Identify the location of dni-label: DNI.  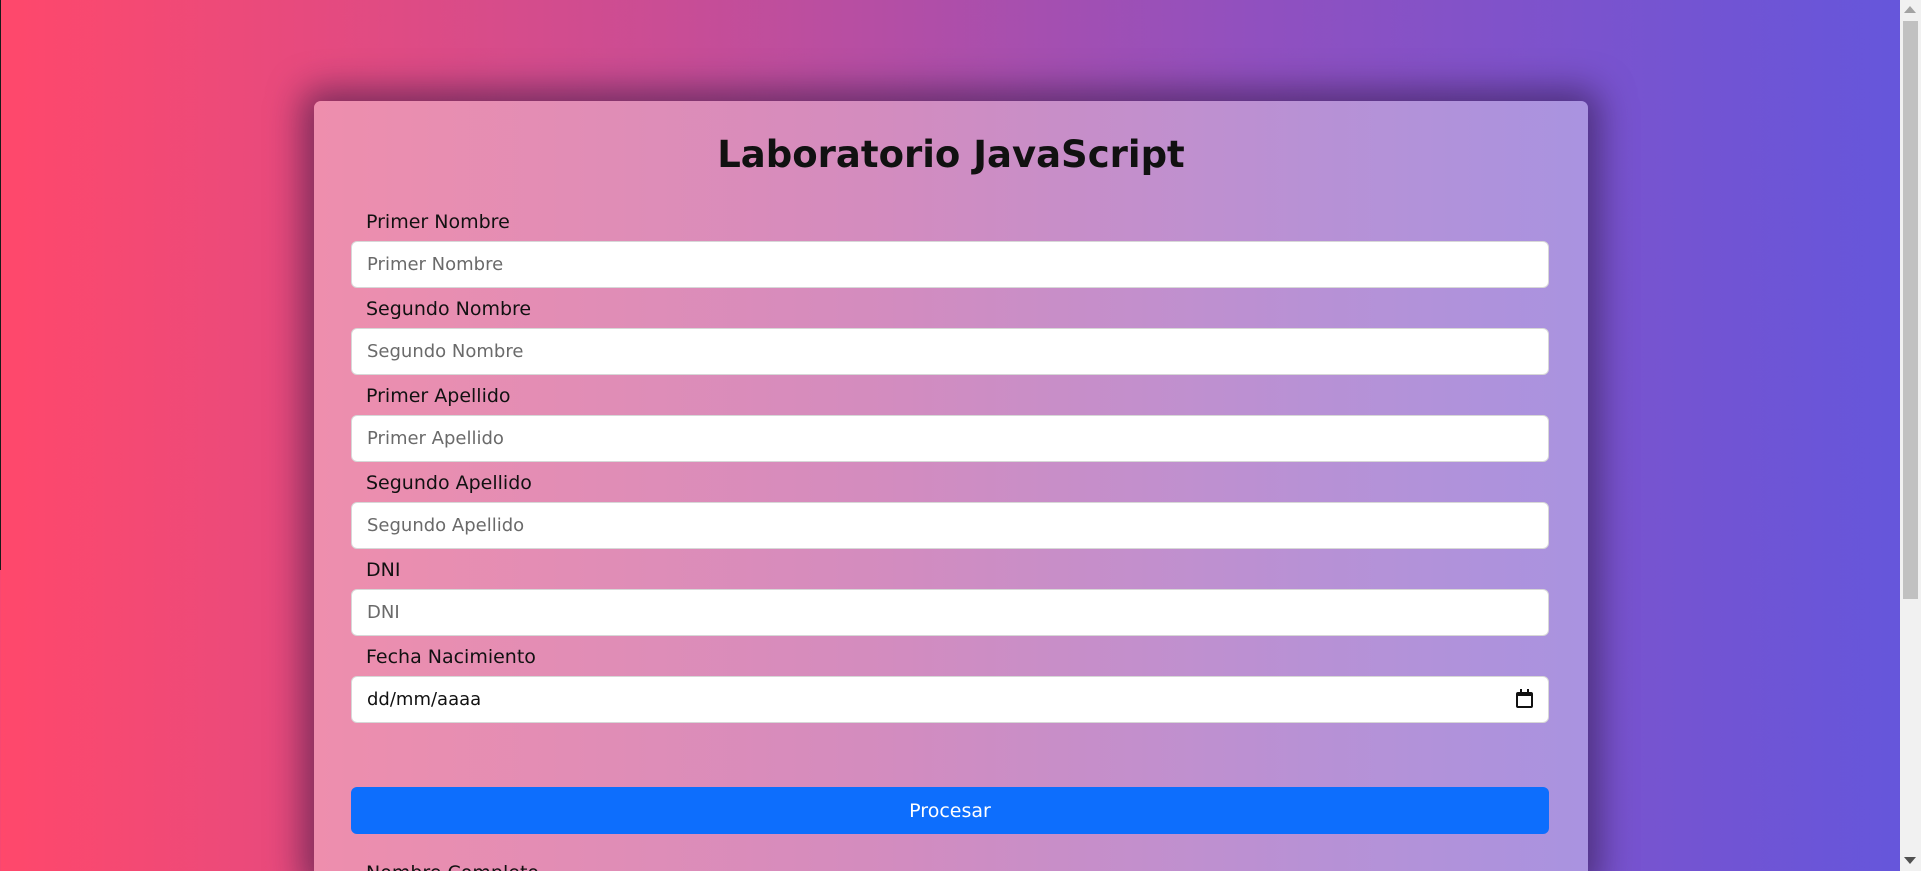
(383, 570).